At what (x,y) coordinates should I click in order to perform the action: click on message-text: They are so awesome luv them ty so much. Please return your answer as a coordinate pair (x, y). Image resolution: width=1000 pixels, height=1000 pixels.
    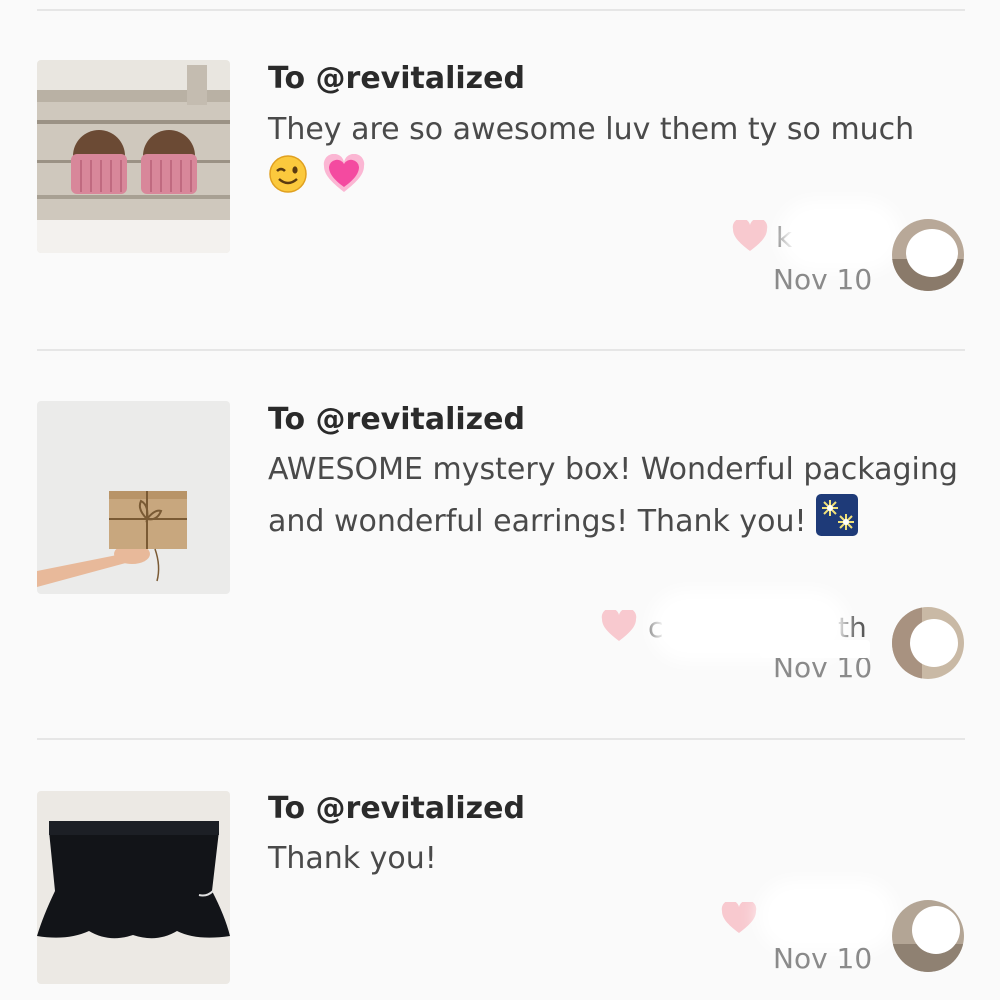
    Looking at the image, I should click on (591, 129).